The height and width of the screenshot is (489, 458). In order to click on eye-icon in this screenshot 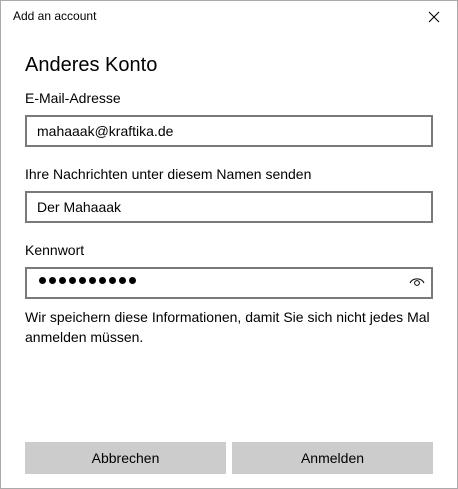, I will do `click(417, 283)`.